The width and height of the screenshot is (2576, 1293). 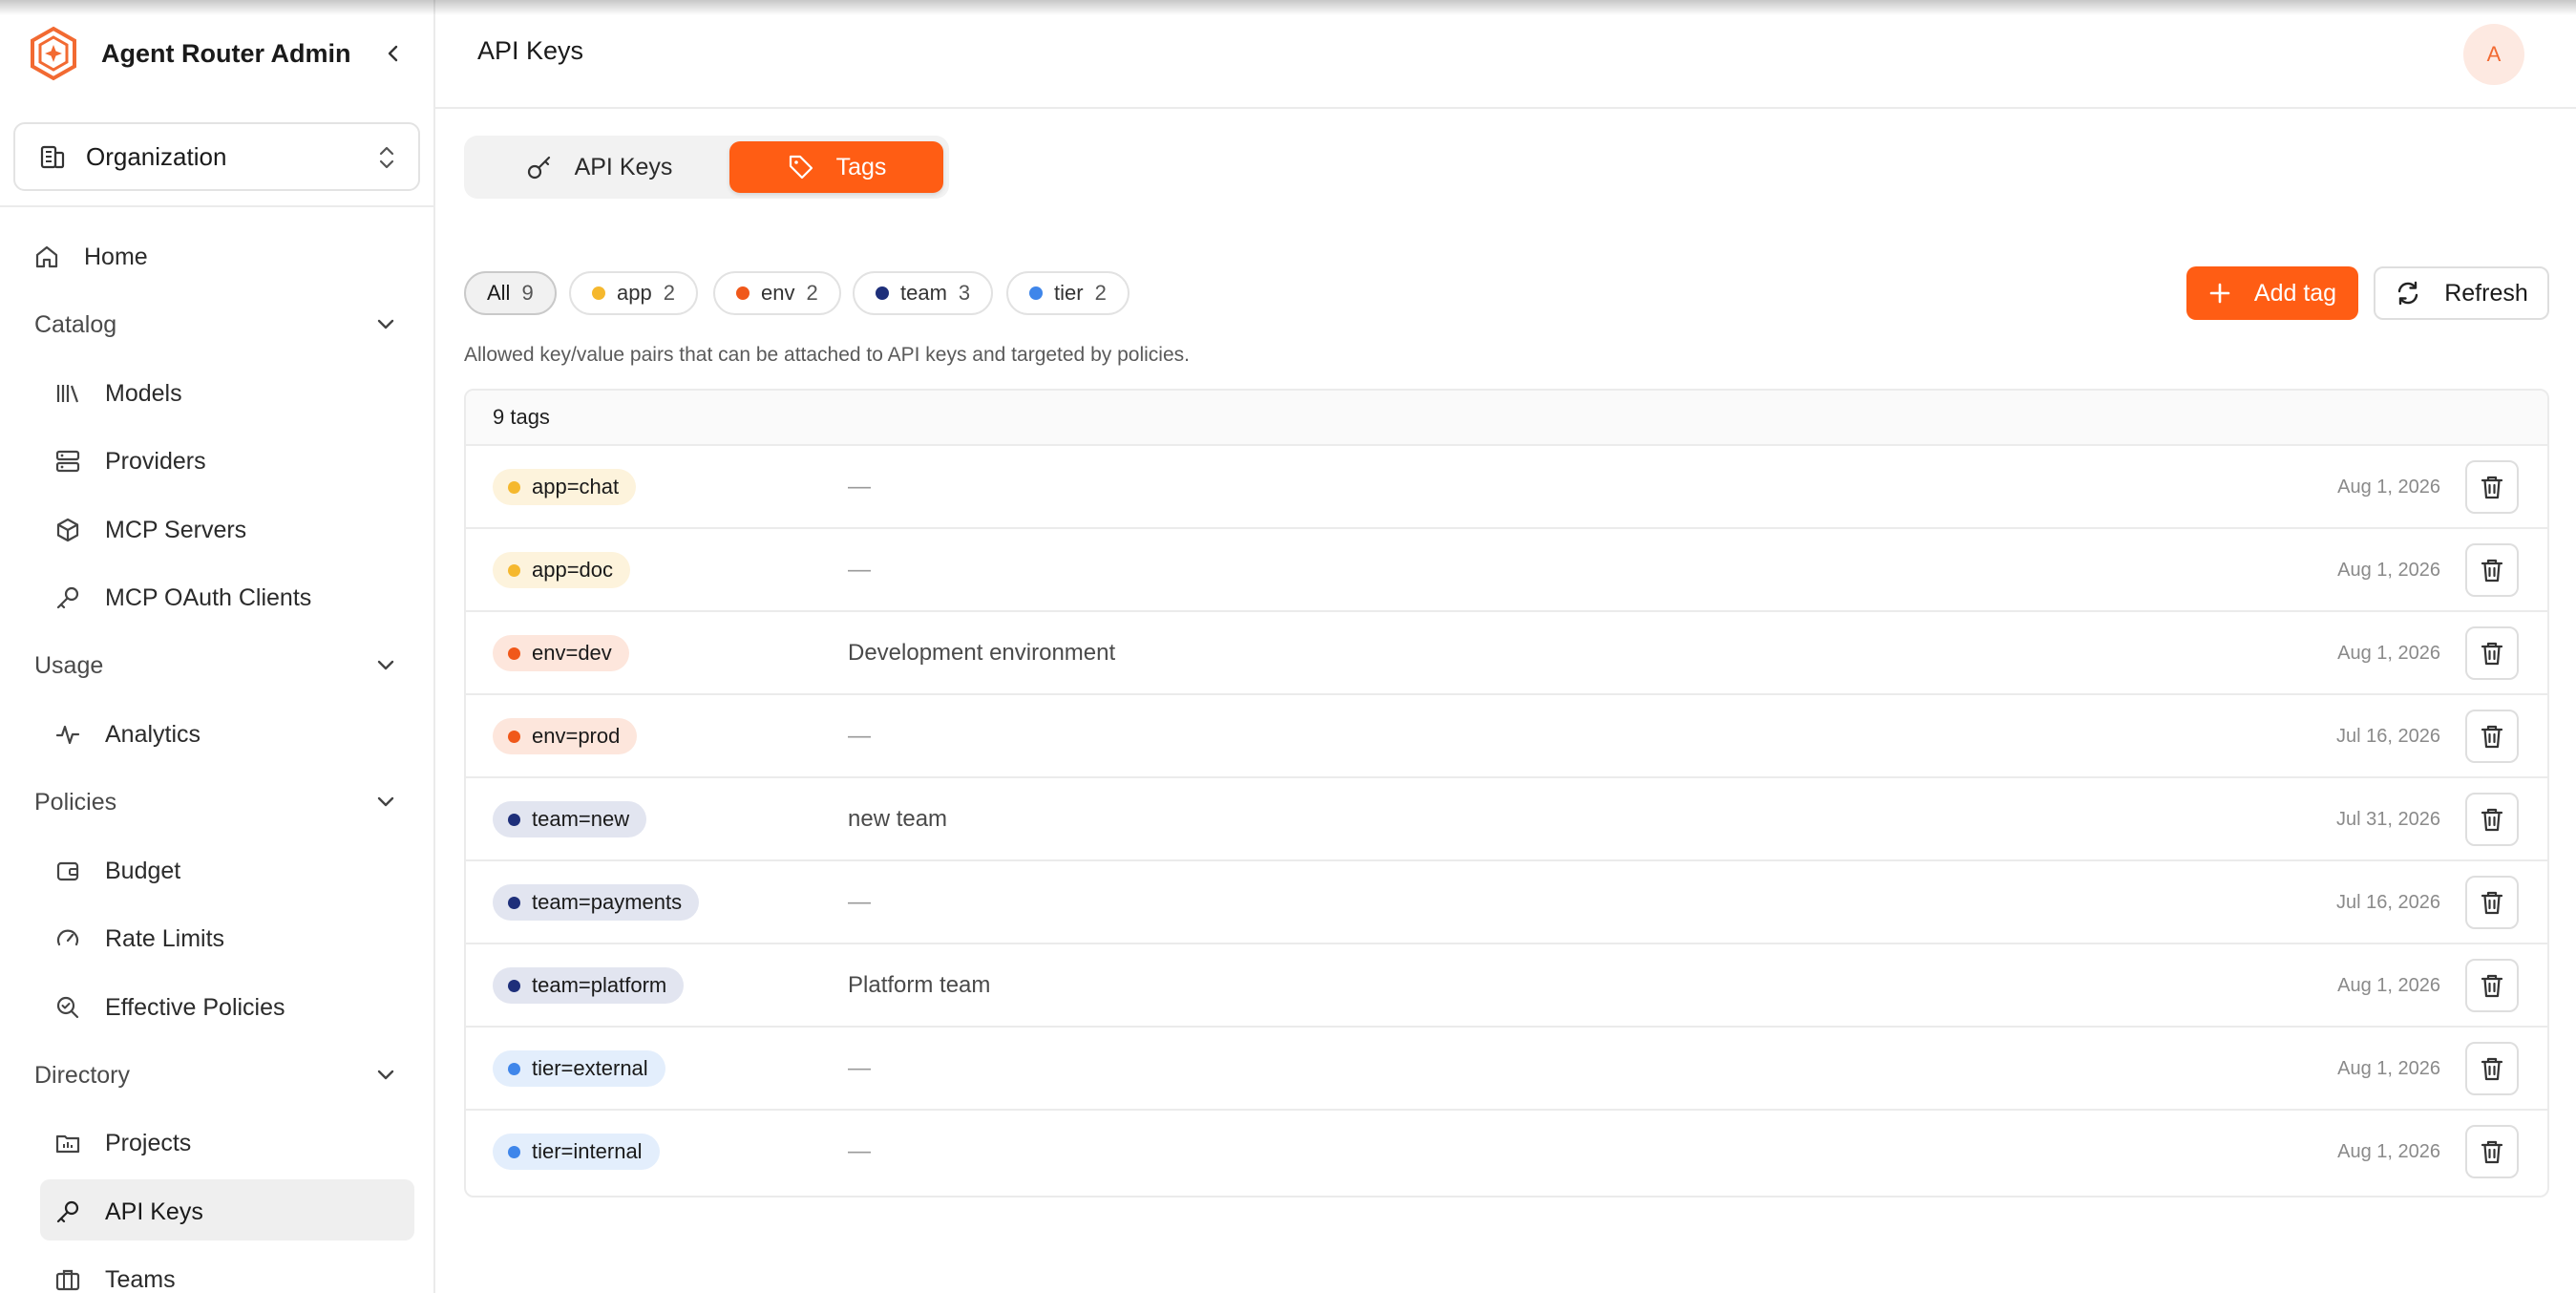 What do you see at coordinates (216, 324) in the screenshot?
I see `sidebar-group-catalog: Catalog` at bounding box center [216, 324].